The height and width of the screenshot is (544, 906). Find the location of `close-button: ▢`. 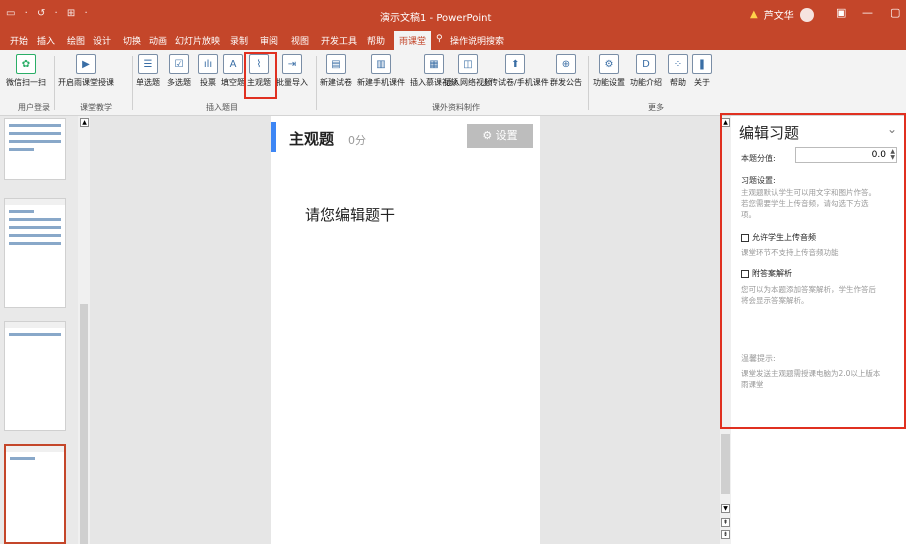

close-button: ▢ is located at coordinates (895, 12).